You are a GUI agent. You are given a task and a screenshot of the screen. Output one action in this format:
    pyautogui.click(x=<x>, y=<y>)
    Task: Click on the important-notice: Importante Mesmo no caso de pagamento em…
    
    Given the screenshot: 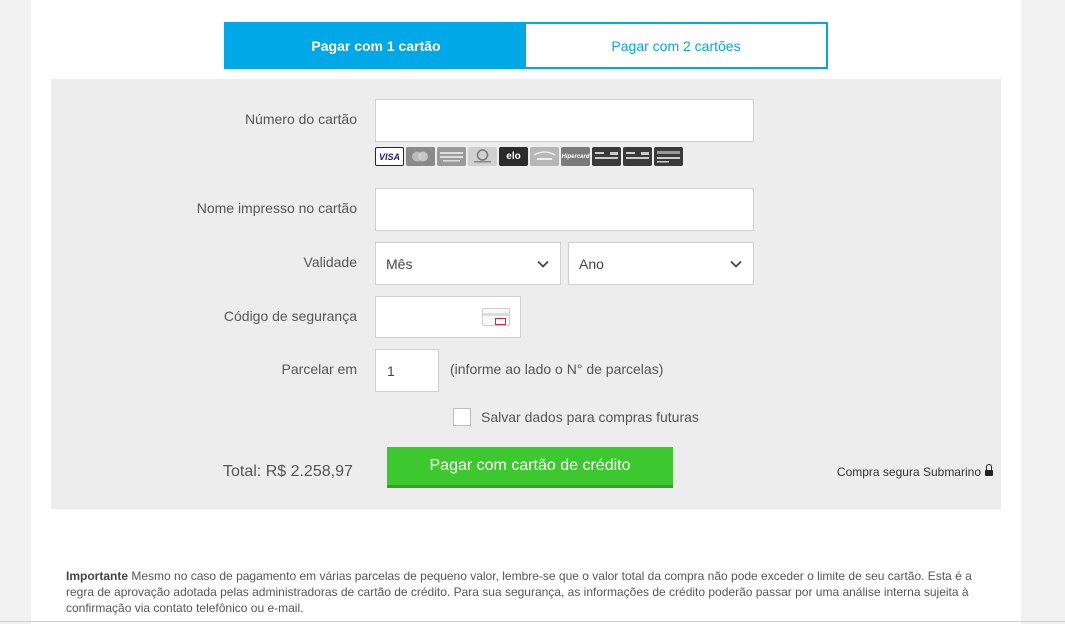 What is the action you would take?
    pyautogui.click(x=526, y=592)
    